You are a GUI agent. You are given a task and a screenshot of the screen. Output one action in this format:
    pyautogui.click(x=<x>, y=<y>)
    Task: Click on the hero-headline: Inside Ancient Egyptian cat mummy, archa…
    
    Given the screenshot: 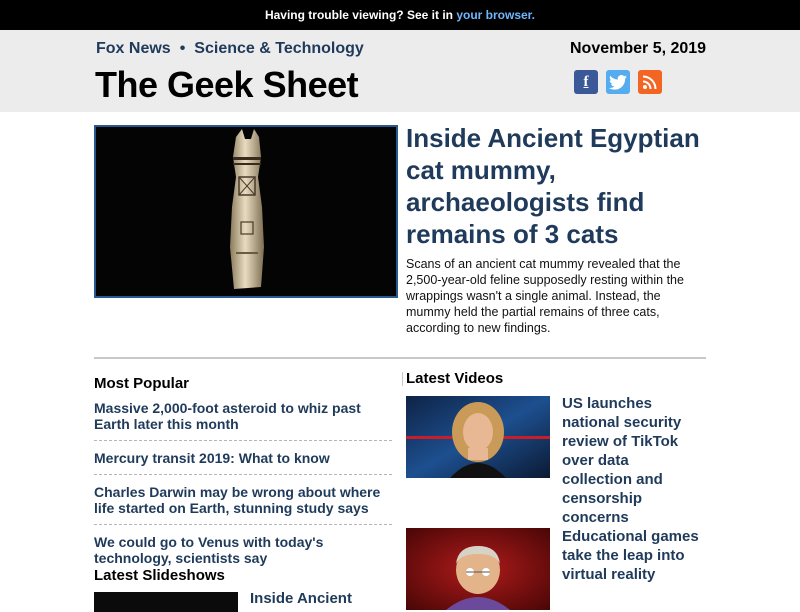 What is the action you would take?
    pyautogui.click(x=556, y=186)
    